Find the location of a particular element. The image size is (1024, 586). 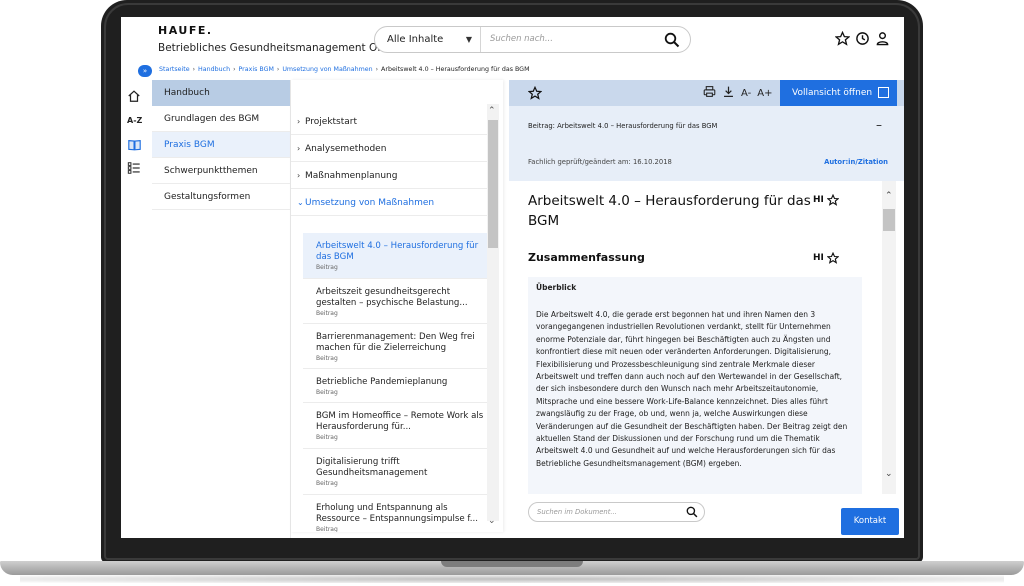

nav-item-gestaltungsformen: Gestaltungsformen is located at coordinates (221, 197).